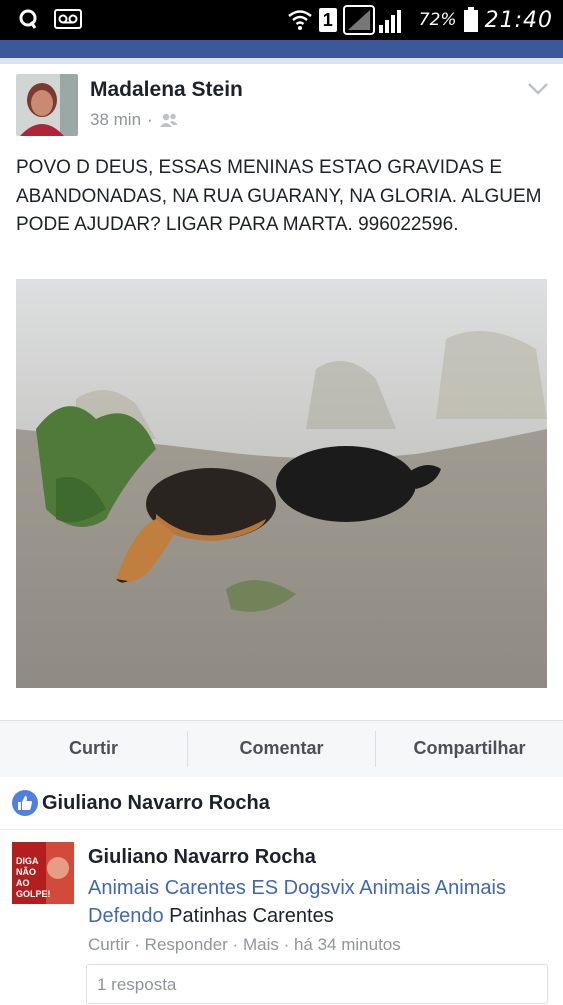  I want to click on author-avatar, so click(47, 105).